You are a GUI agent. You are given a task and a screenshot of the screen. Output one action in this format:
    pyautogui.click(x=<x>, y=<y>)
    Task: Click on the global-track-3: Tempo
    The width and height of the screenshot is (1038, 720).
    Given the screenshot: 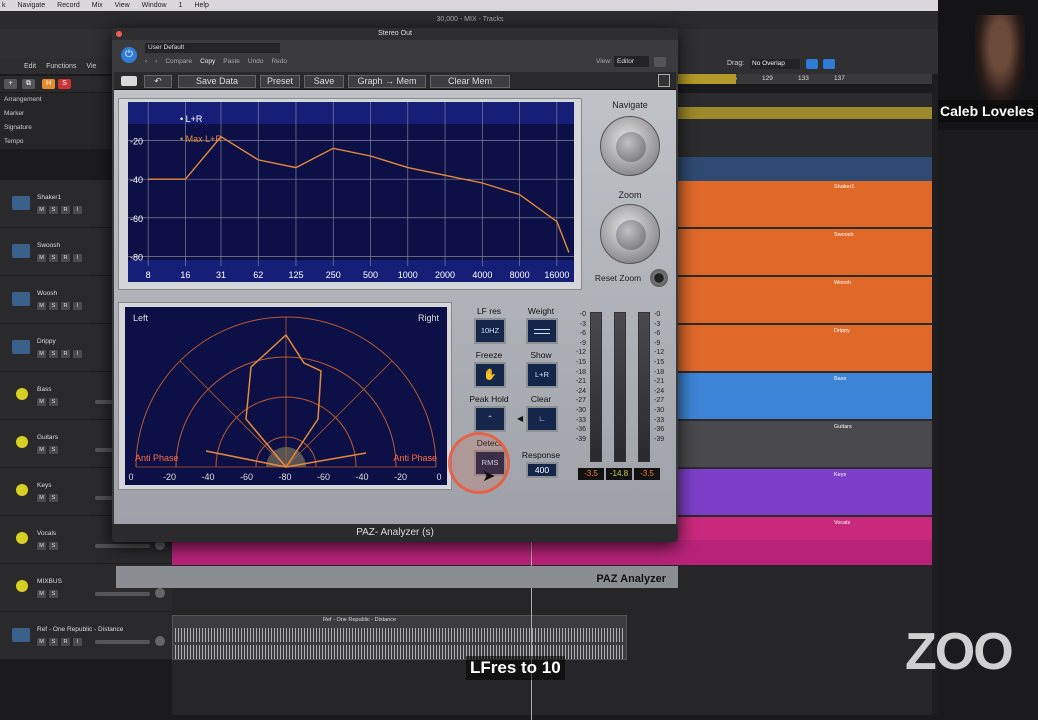 What is the action you would take?
    pyautogui.click(x=14, y=141)
    